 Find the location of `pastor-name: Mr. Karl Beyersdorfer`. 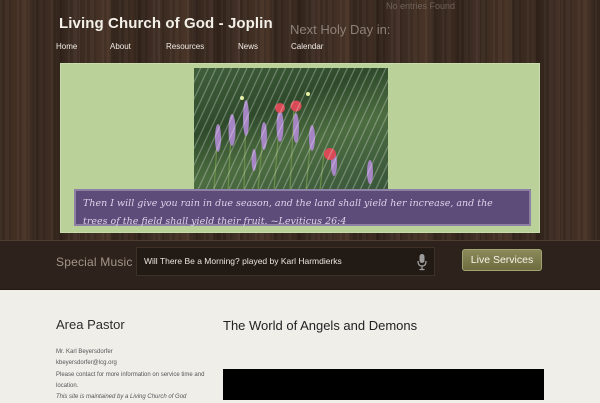

pastor-name: Mr. Karl Beyersdorfer is located at coordinates (84, 352).